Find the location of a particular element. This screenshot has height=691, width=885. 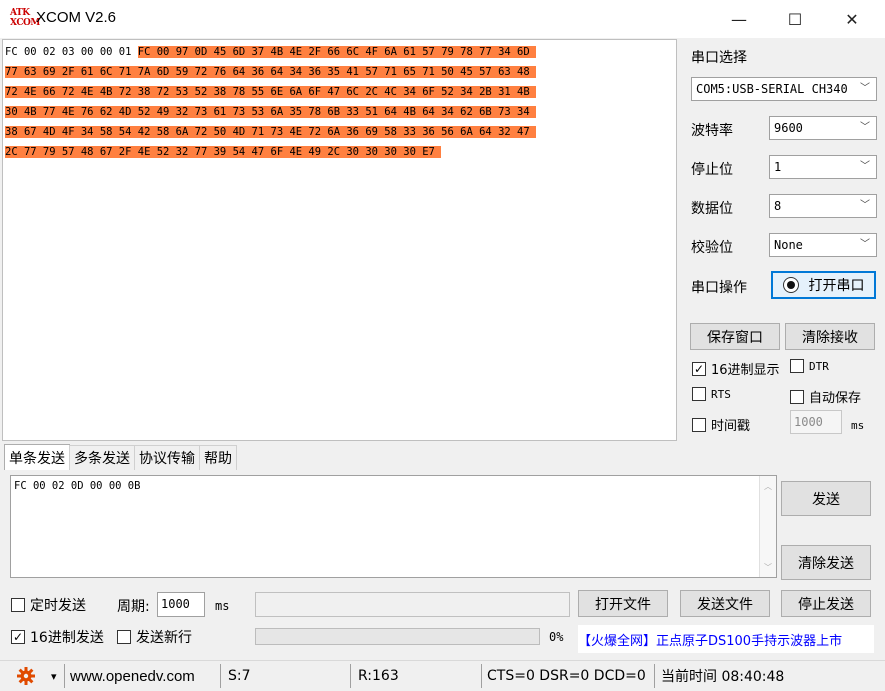

progress-percent: 0% is located at coordinates (556, 637).